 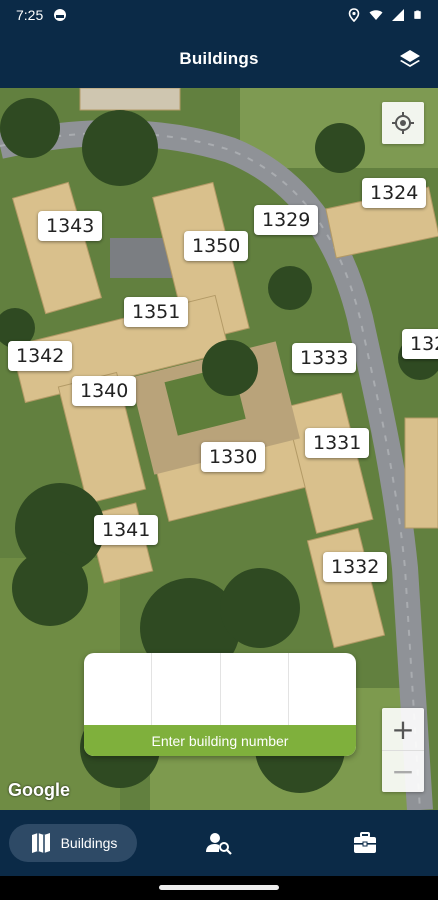 What do you see at coordinates (355, 567) in the screenshot?
I see `building-marker: 1332` at bounding box center [355, 567].